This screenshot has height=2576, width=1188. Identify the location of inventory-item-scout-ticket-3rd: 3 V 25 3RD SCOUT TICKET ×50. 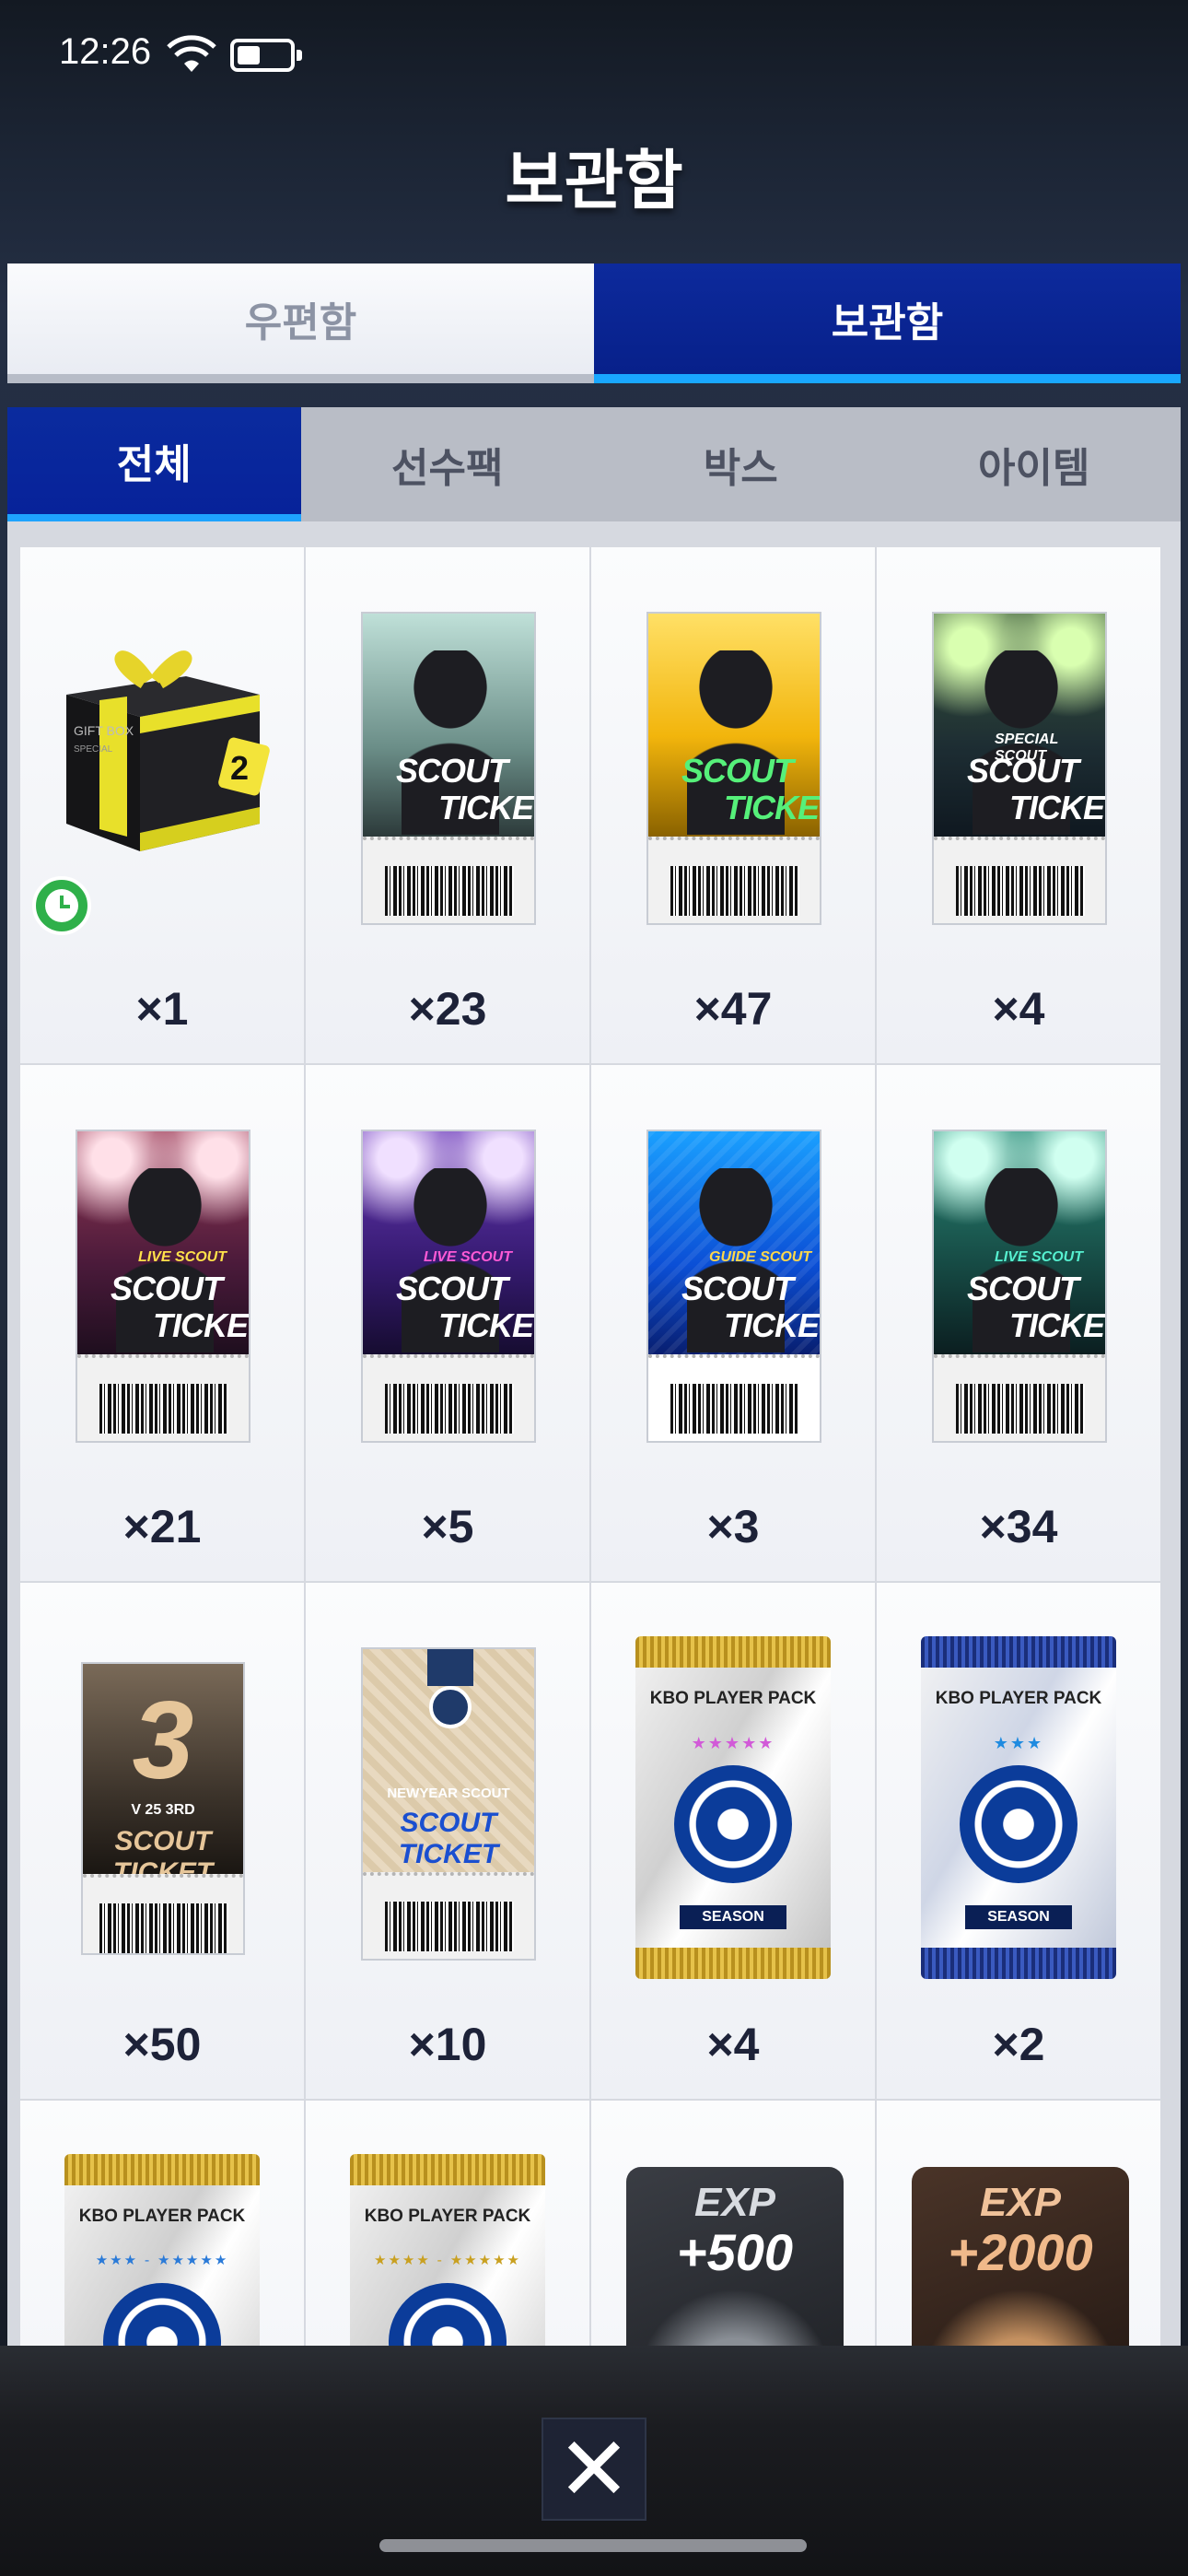
(162, 1841).